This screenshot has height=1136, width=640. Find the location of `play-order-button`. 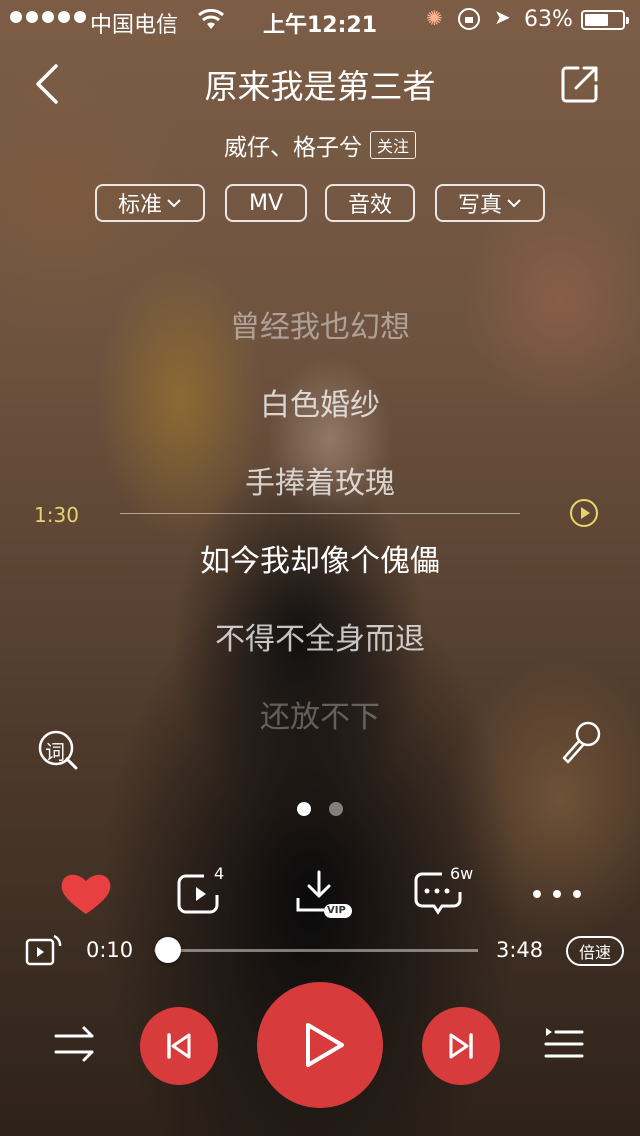

play-order-button is located at coordinates (76, 1044).